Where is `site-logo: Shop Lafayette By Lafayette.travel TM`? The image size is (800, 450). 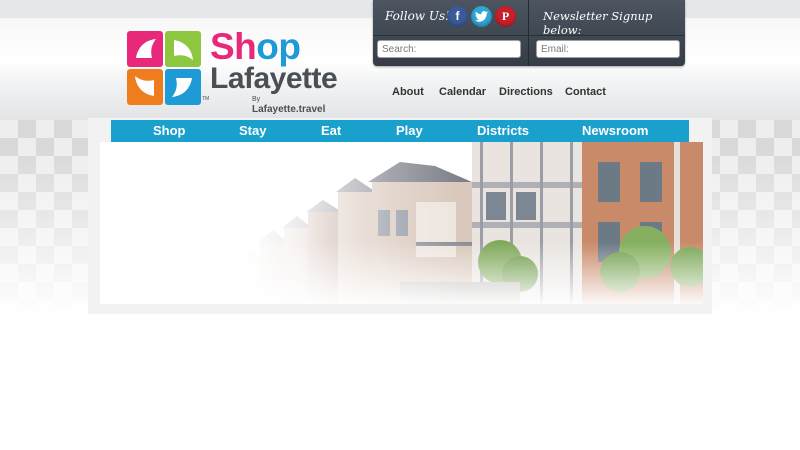
site-logo: Shop Lafayette By Lafayette.travel TM is located at coordinates (232, 70).